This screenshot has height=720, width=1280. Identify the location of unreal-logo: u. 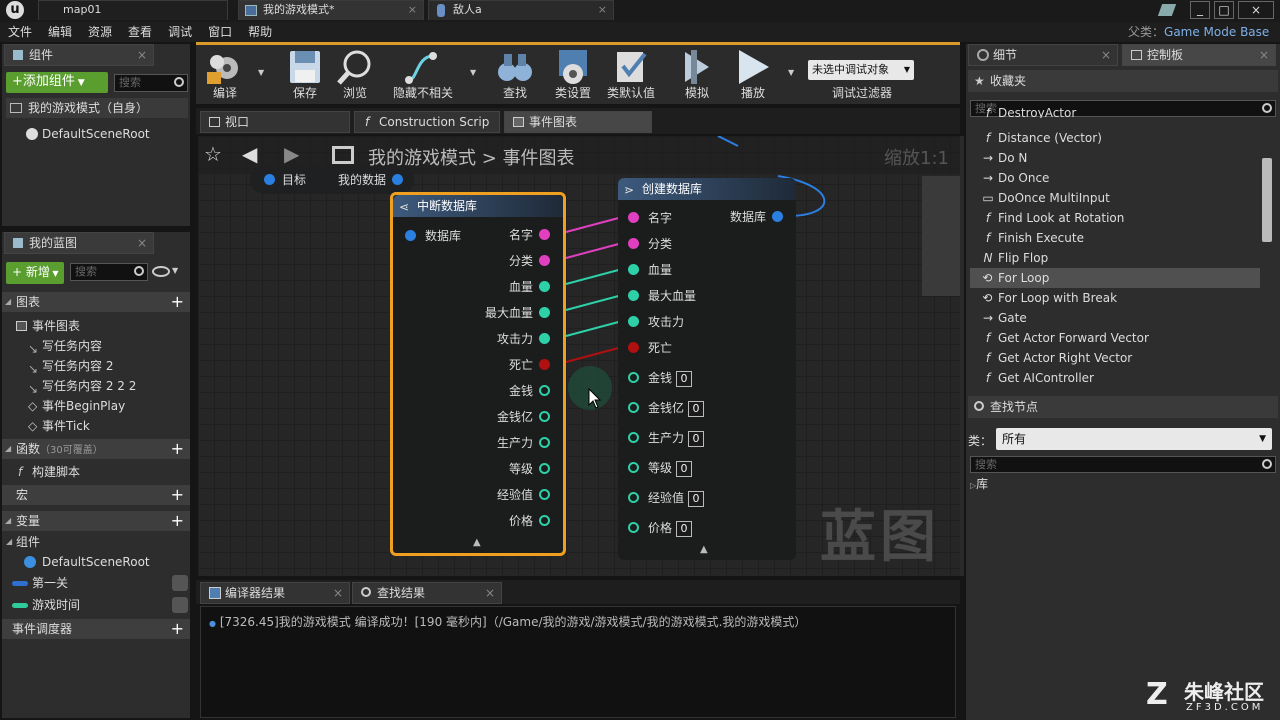
(15, 10).